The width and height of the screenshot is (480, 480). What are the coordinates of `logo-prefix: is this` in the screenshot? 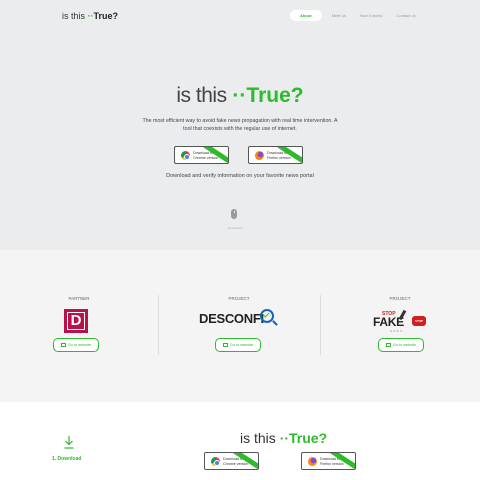 It's located at (74, 16).